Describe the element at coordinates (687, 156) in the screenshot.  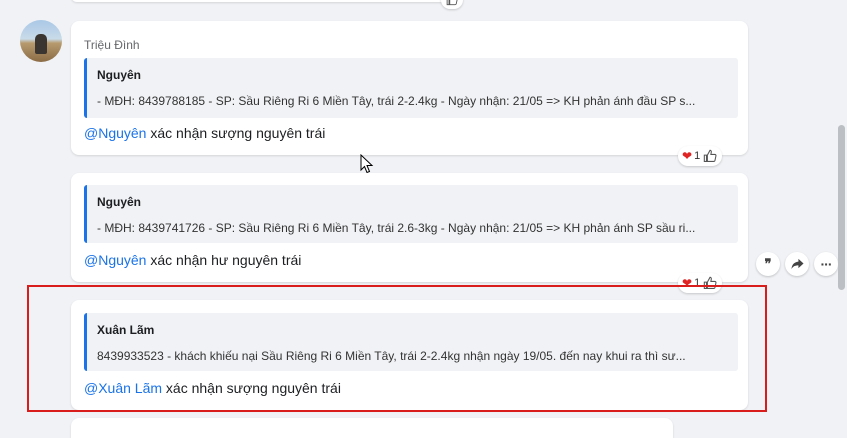
I see `heart-icon: ❤` at that location.